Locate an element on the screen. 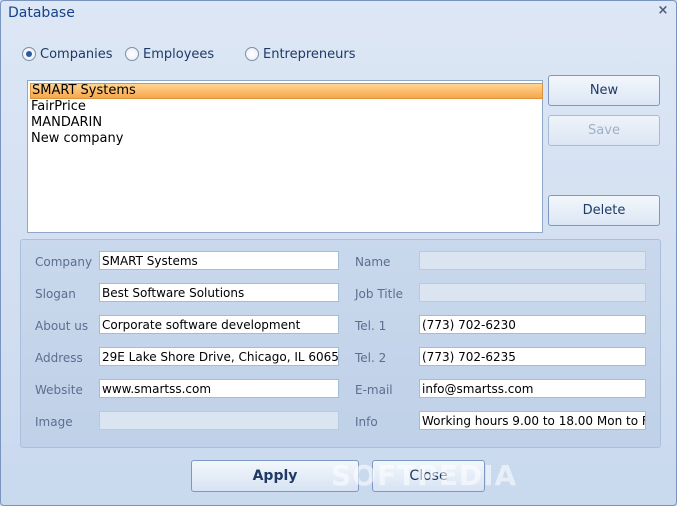 The width and height of the screenshot is (677, 506). tel2-label: Tel. 2 is located at coordinates (371, 358).